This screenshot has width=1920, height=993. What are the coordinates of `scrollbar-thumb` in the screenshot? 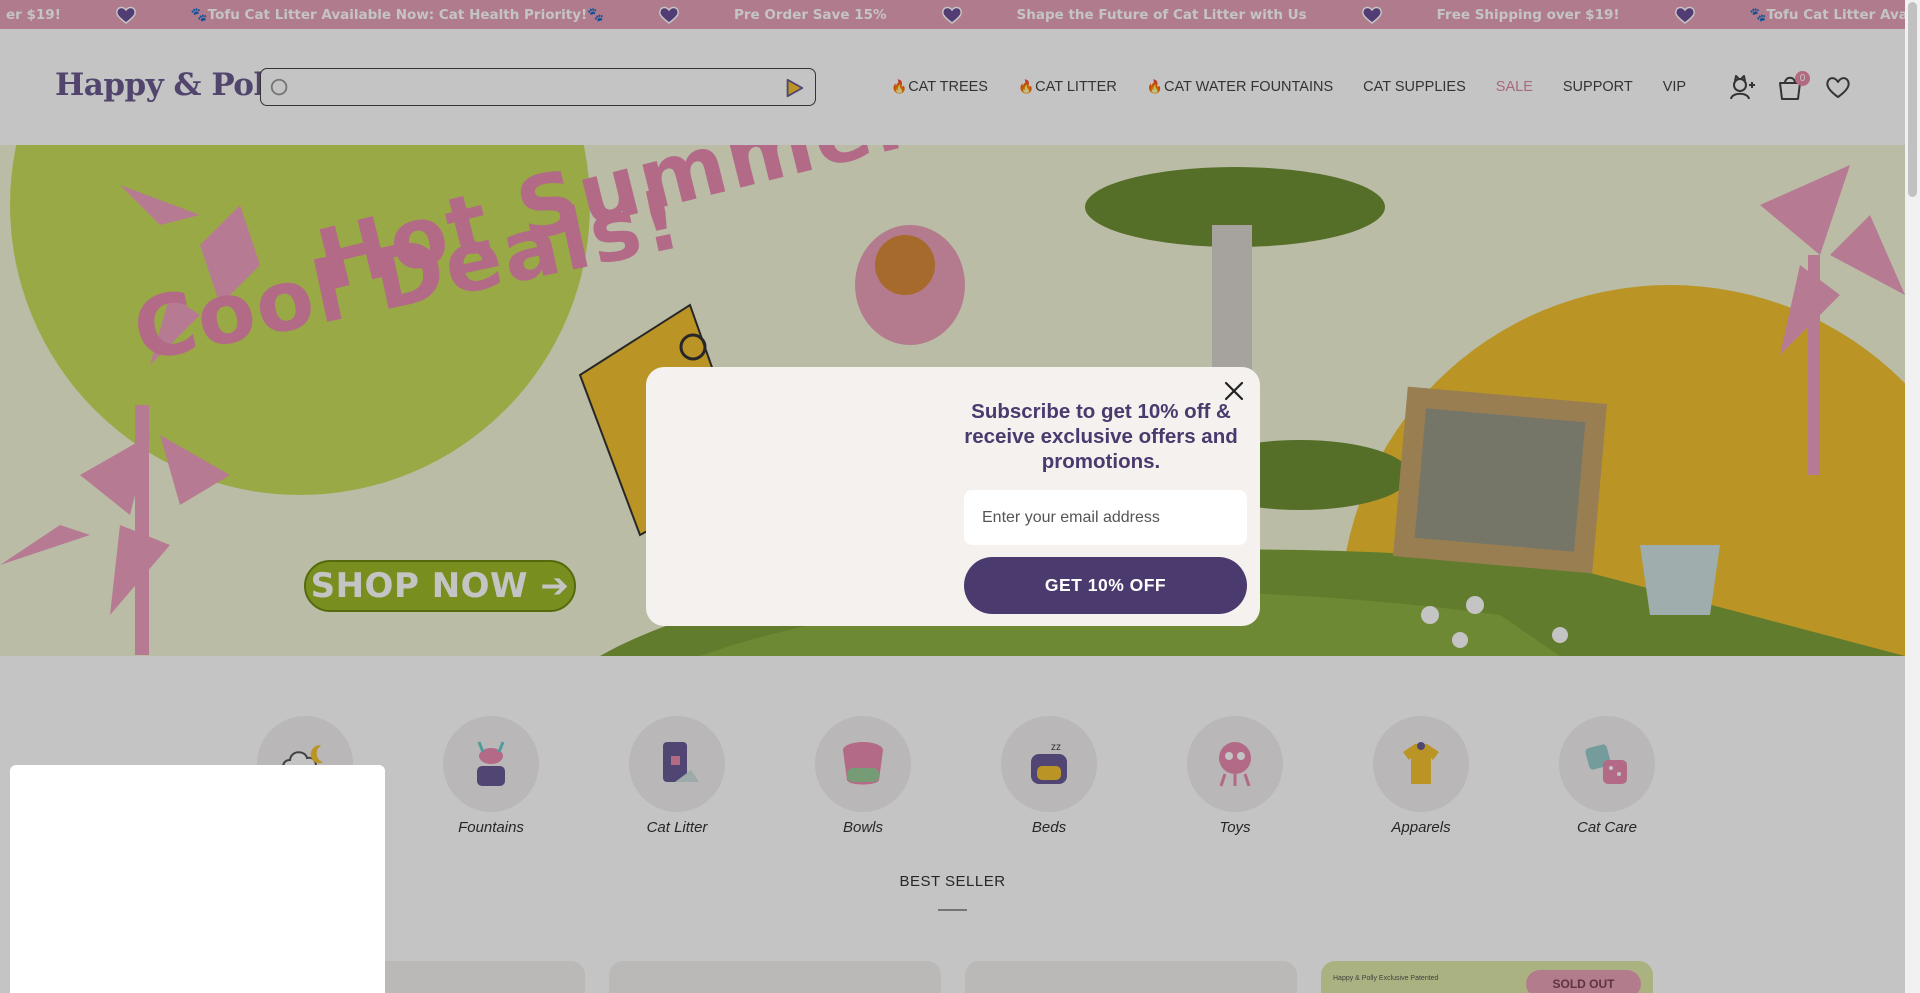 It's located at (1912, 99).